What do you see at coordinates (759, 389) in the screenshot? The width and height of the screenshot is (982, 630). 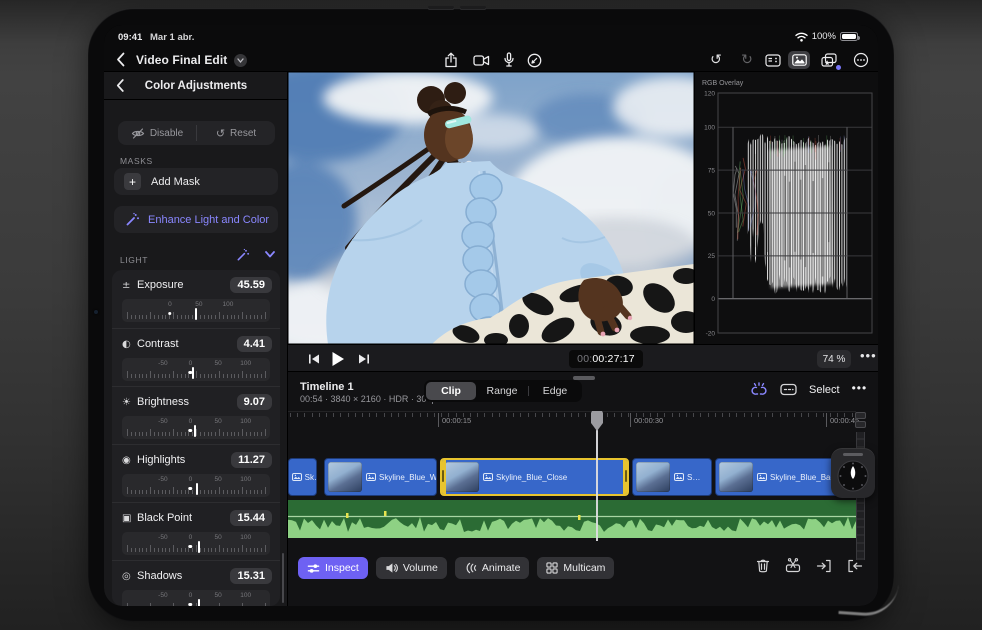 I see `clip-connections-icon` at bounding box center [759, 389].